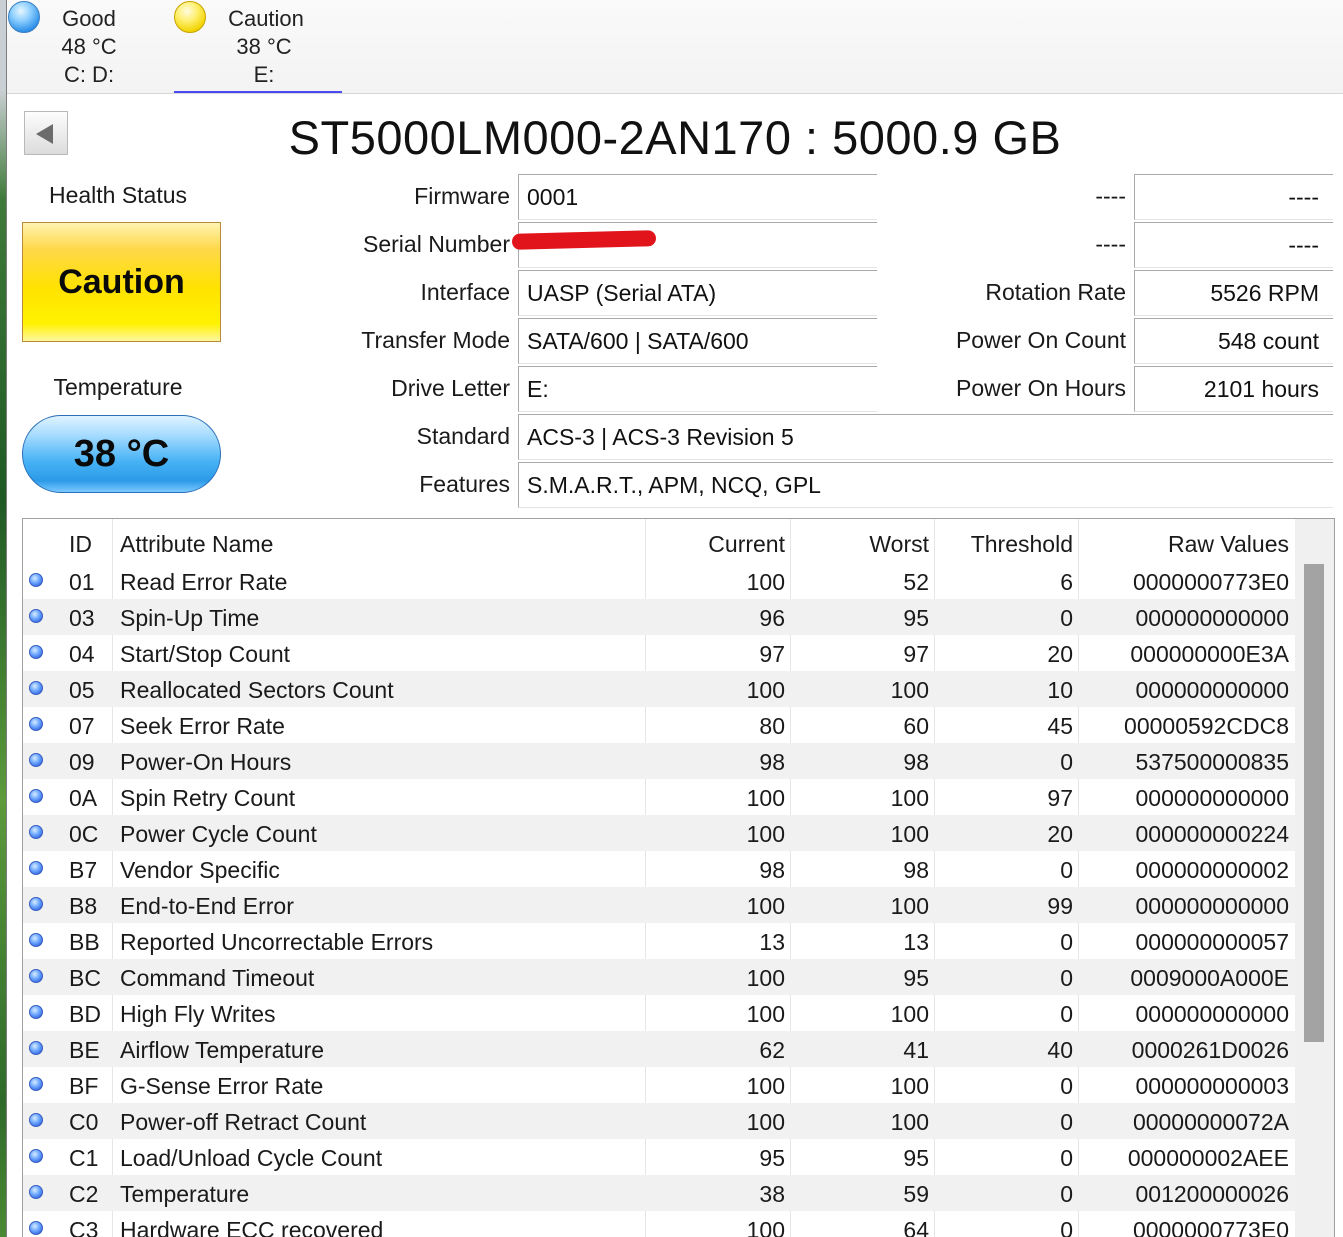  I want to click on cell-threshold: 97, so click(1060, 798).